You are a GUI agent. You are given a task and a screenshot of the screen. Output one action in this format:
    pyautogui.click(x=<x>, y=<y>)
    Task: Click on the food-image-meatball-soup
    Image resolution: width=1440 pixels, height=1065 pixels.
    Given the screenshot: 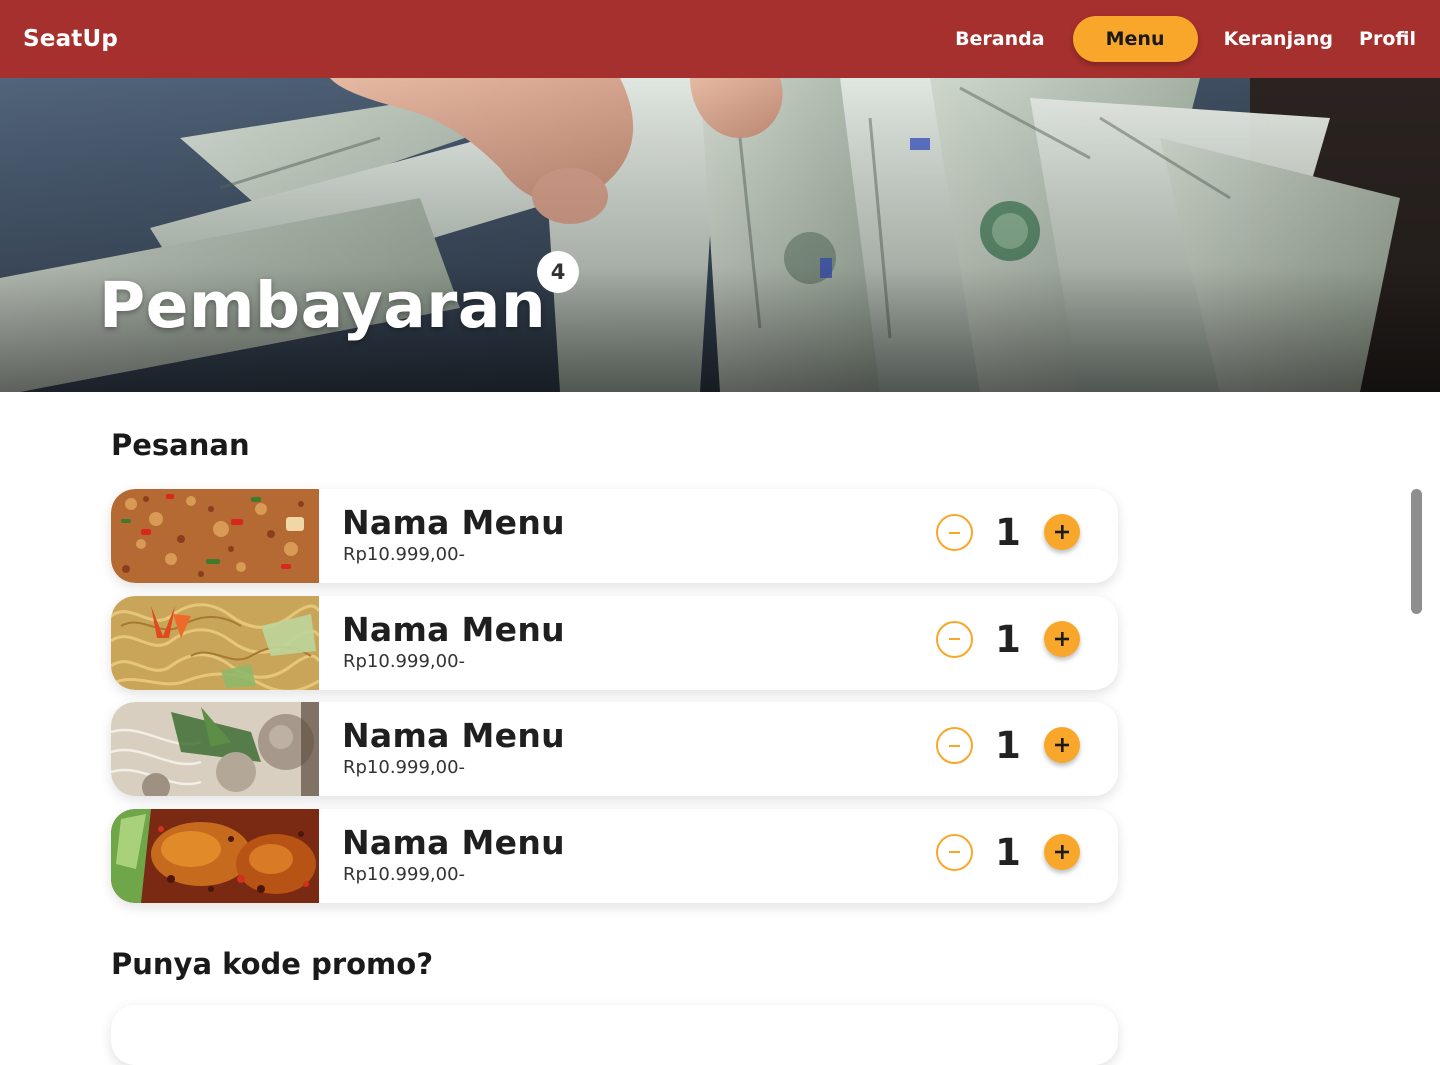 What is the action you would take?
    pyautogui.click(x=215, y=749)
    